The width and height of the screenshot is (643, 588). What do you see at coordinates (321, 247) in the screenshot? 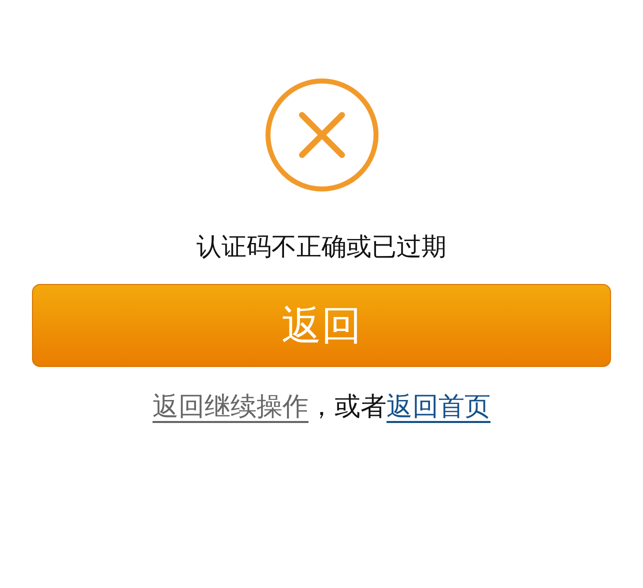
I see `error-message: 认证码不正确或已过期` at bounding box center [321, 247].